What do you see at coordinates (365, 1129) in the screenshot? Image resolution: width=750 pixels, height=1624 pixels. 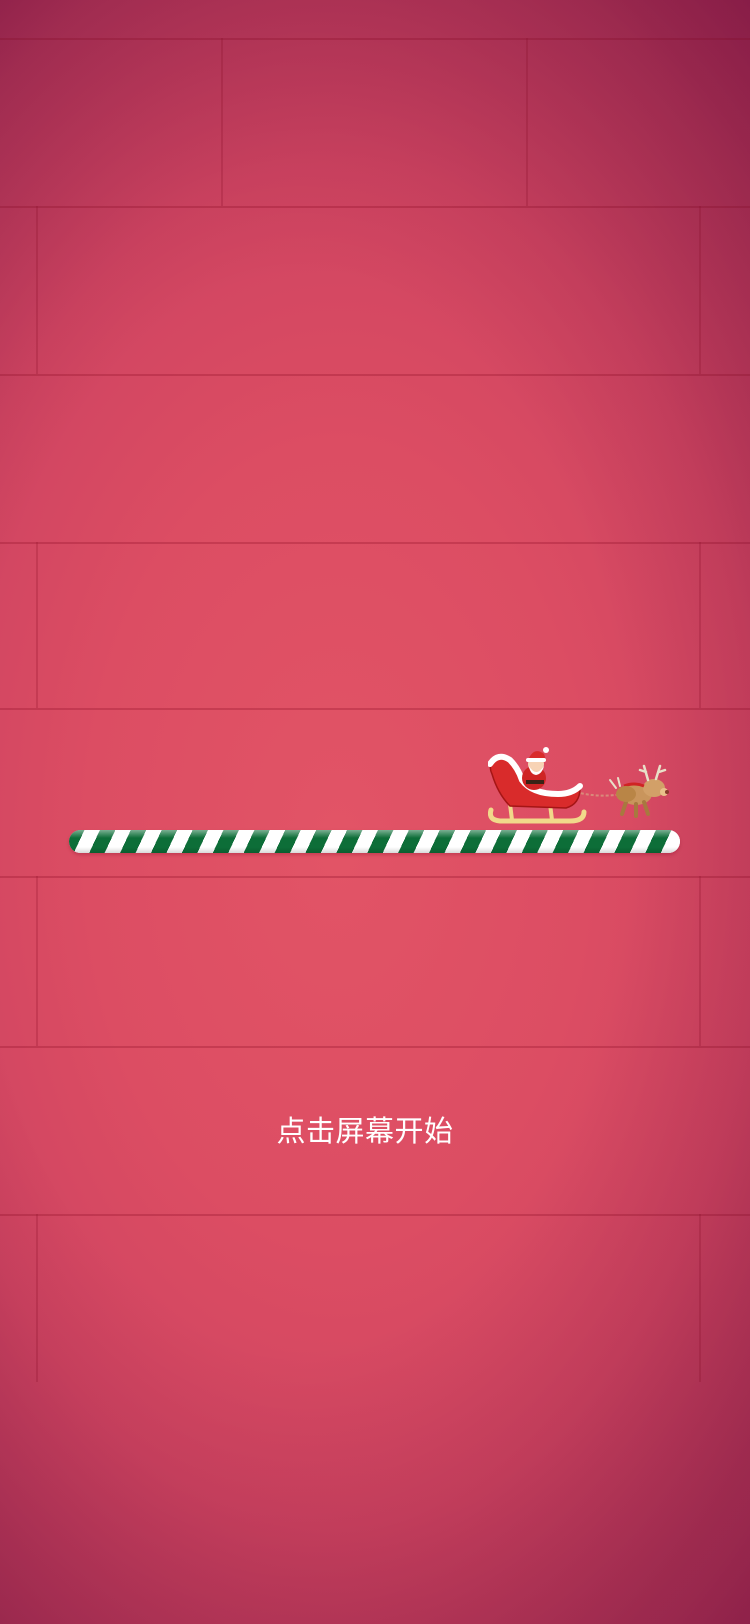 I see `tap-to-start-text: 点击屏幕开始` at bounding box center [365, 1129].